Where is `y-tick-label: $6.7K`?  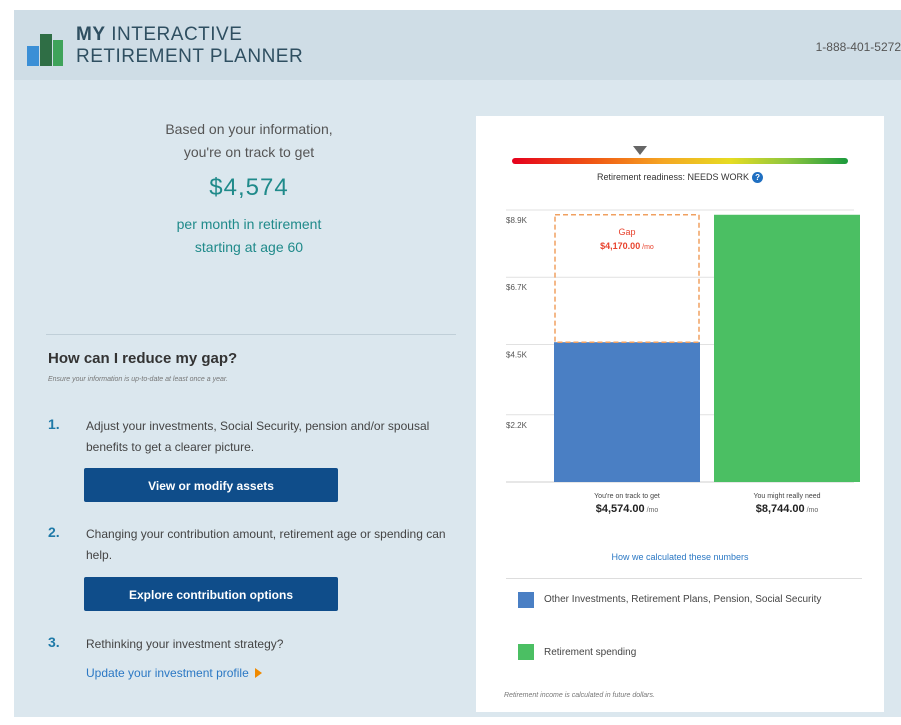
y-tick-label: $6.7K is located at coordinates (517, 287).